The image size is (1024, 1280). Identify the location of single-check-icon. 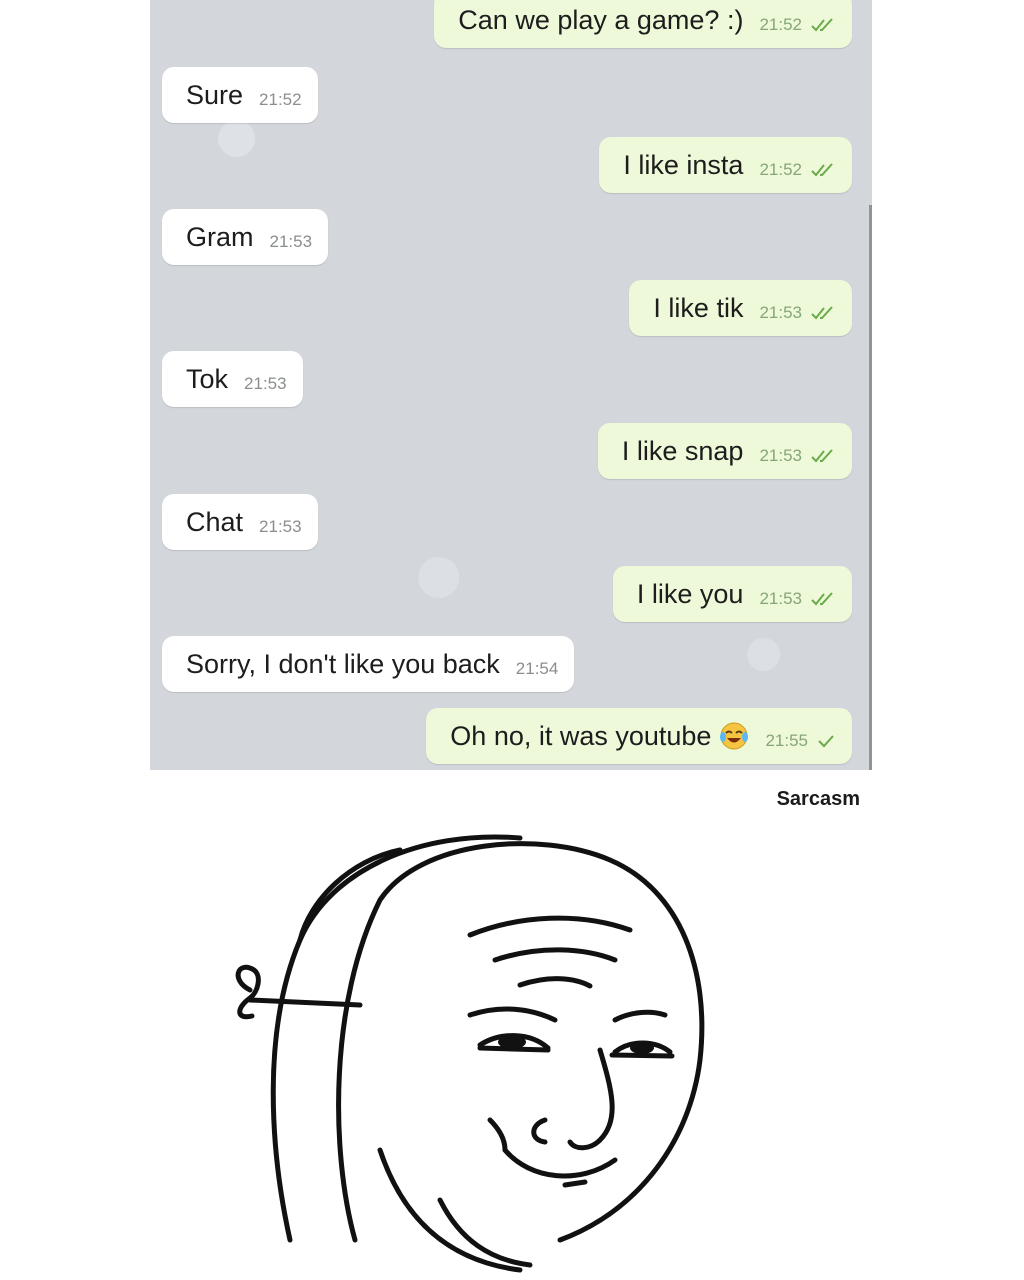
(826, 741).